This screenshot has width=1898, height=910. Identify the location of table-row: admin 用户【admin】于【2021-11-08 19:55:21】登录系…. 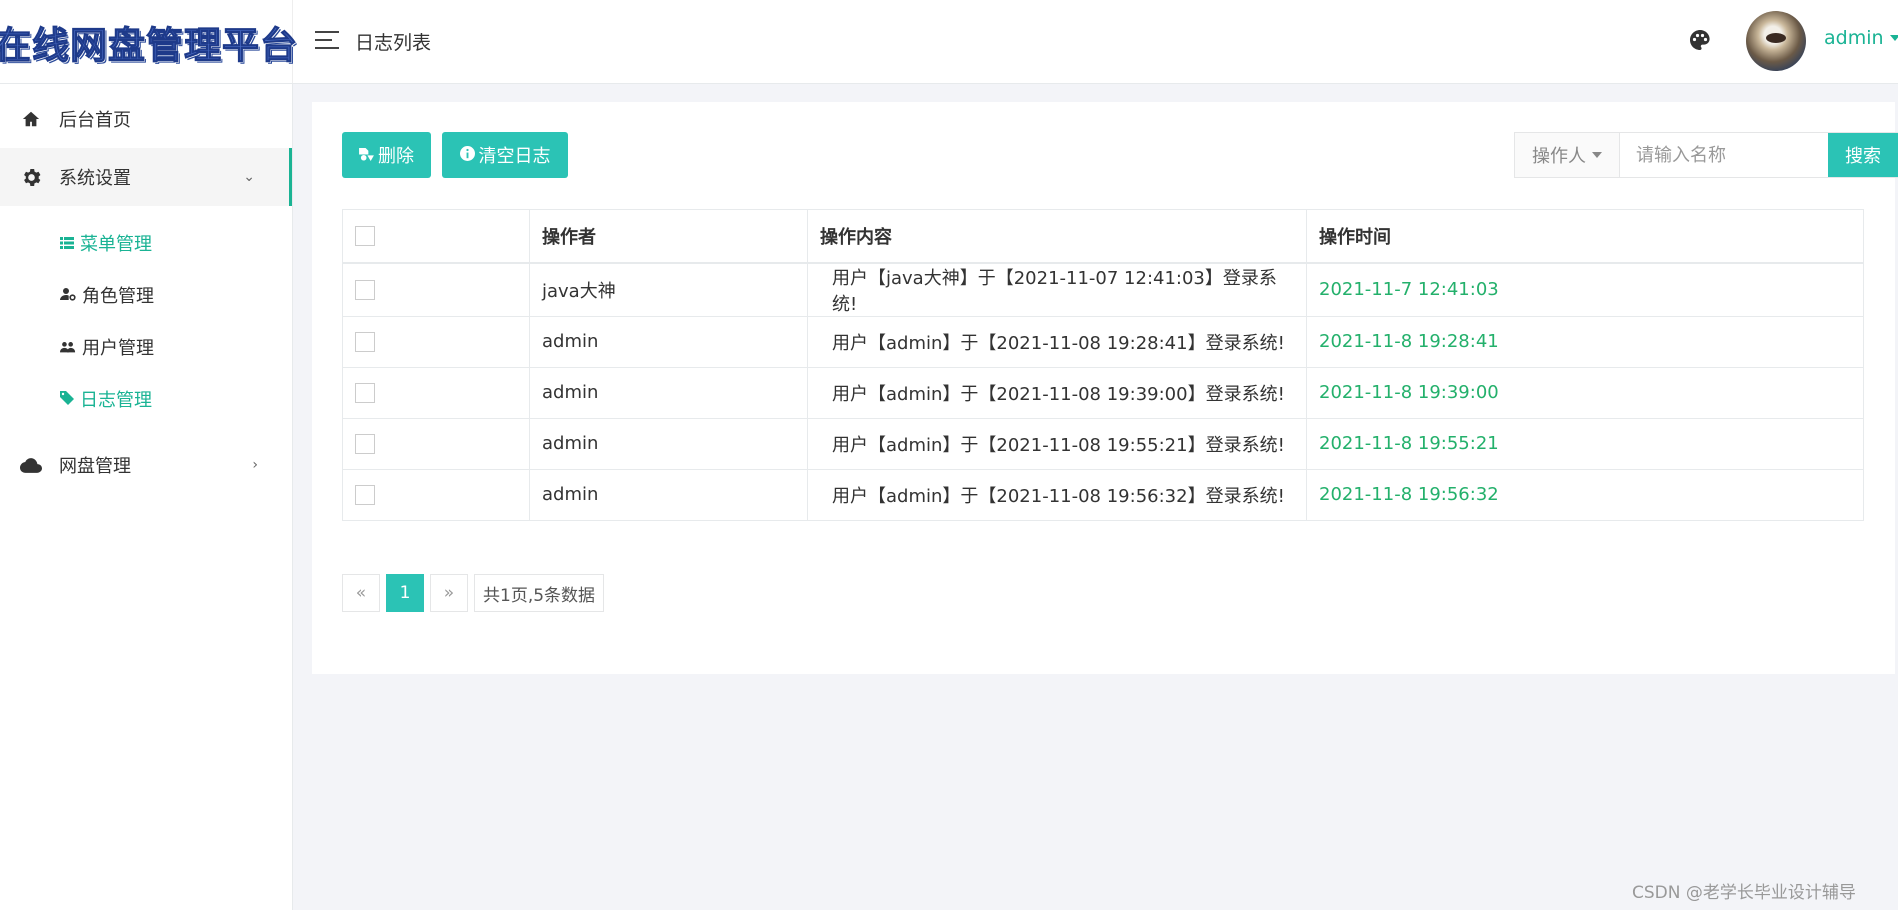
(1103, 443).